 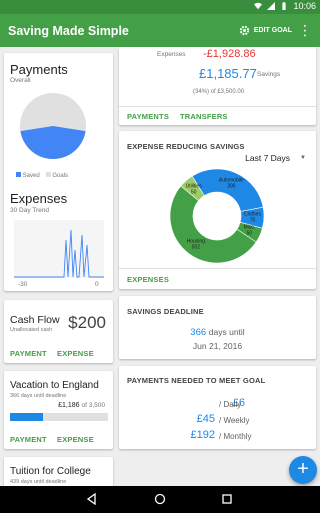 I want to click on trend-axis-right: 0, so click(x=97, y=284).